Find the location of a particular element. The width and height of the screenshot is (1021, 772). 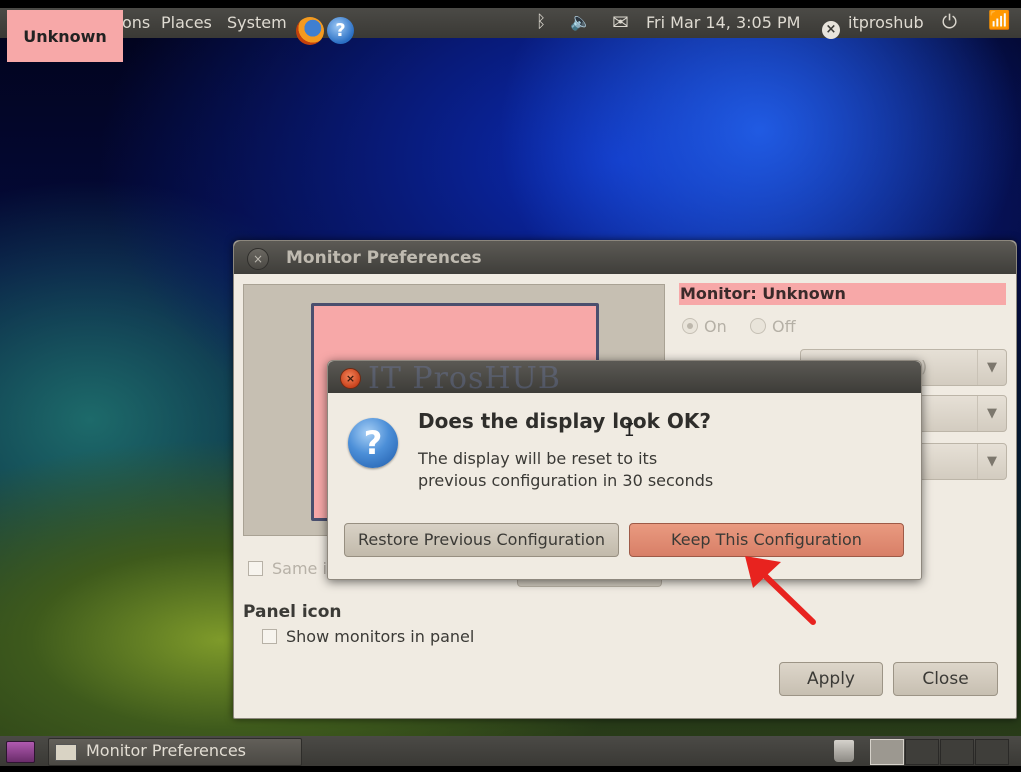

bottom-letterbox is located at coordinates (510, 769).